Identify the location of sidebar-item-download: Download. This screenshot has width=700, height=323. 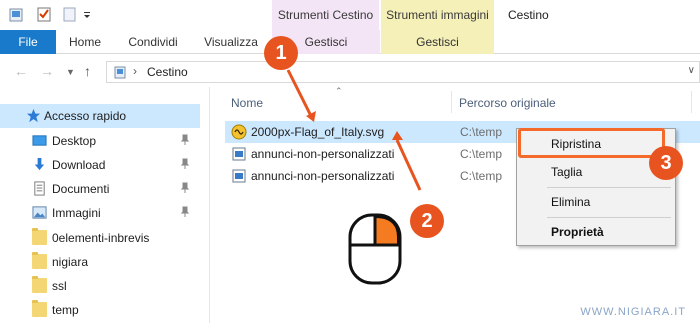
(100, 165).